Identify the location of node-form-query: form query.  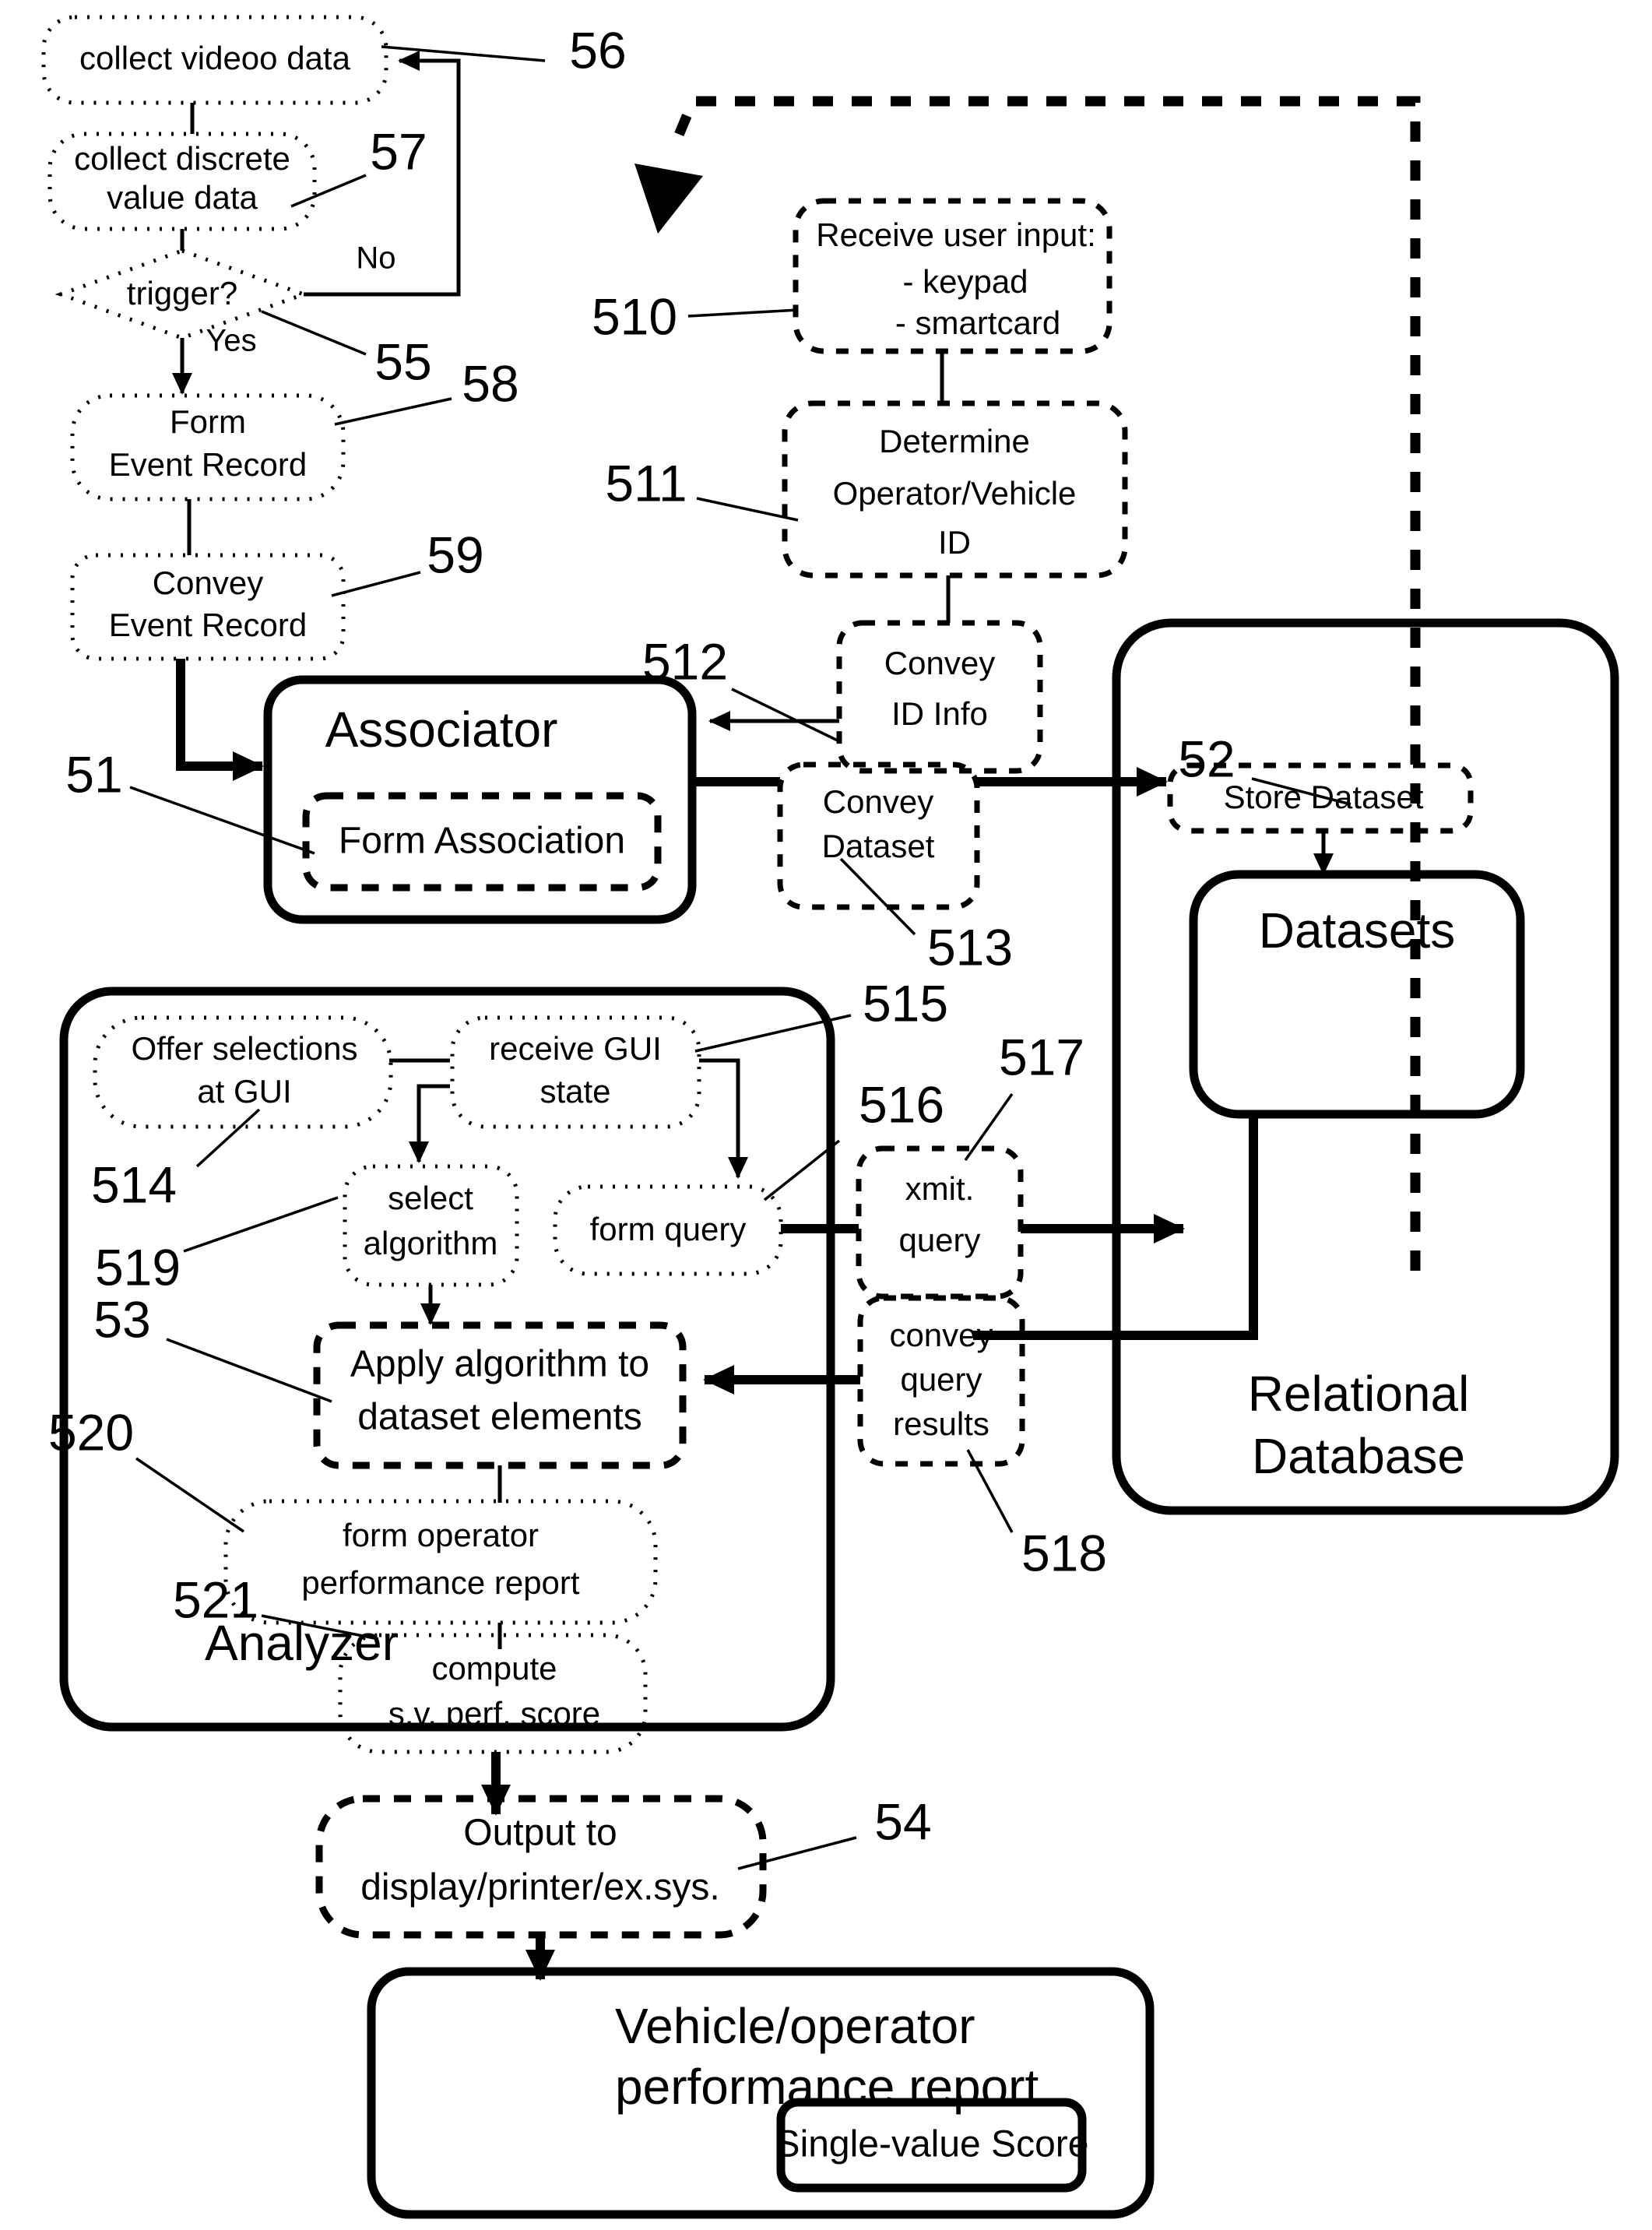
(668, 1230).